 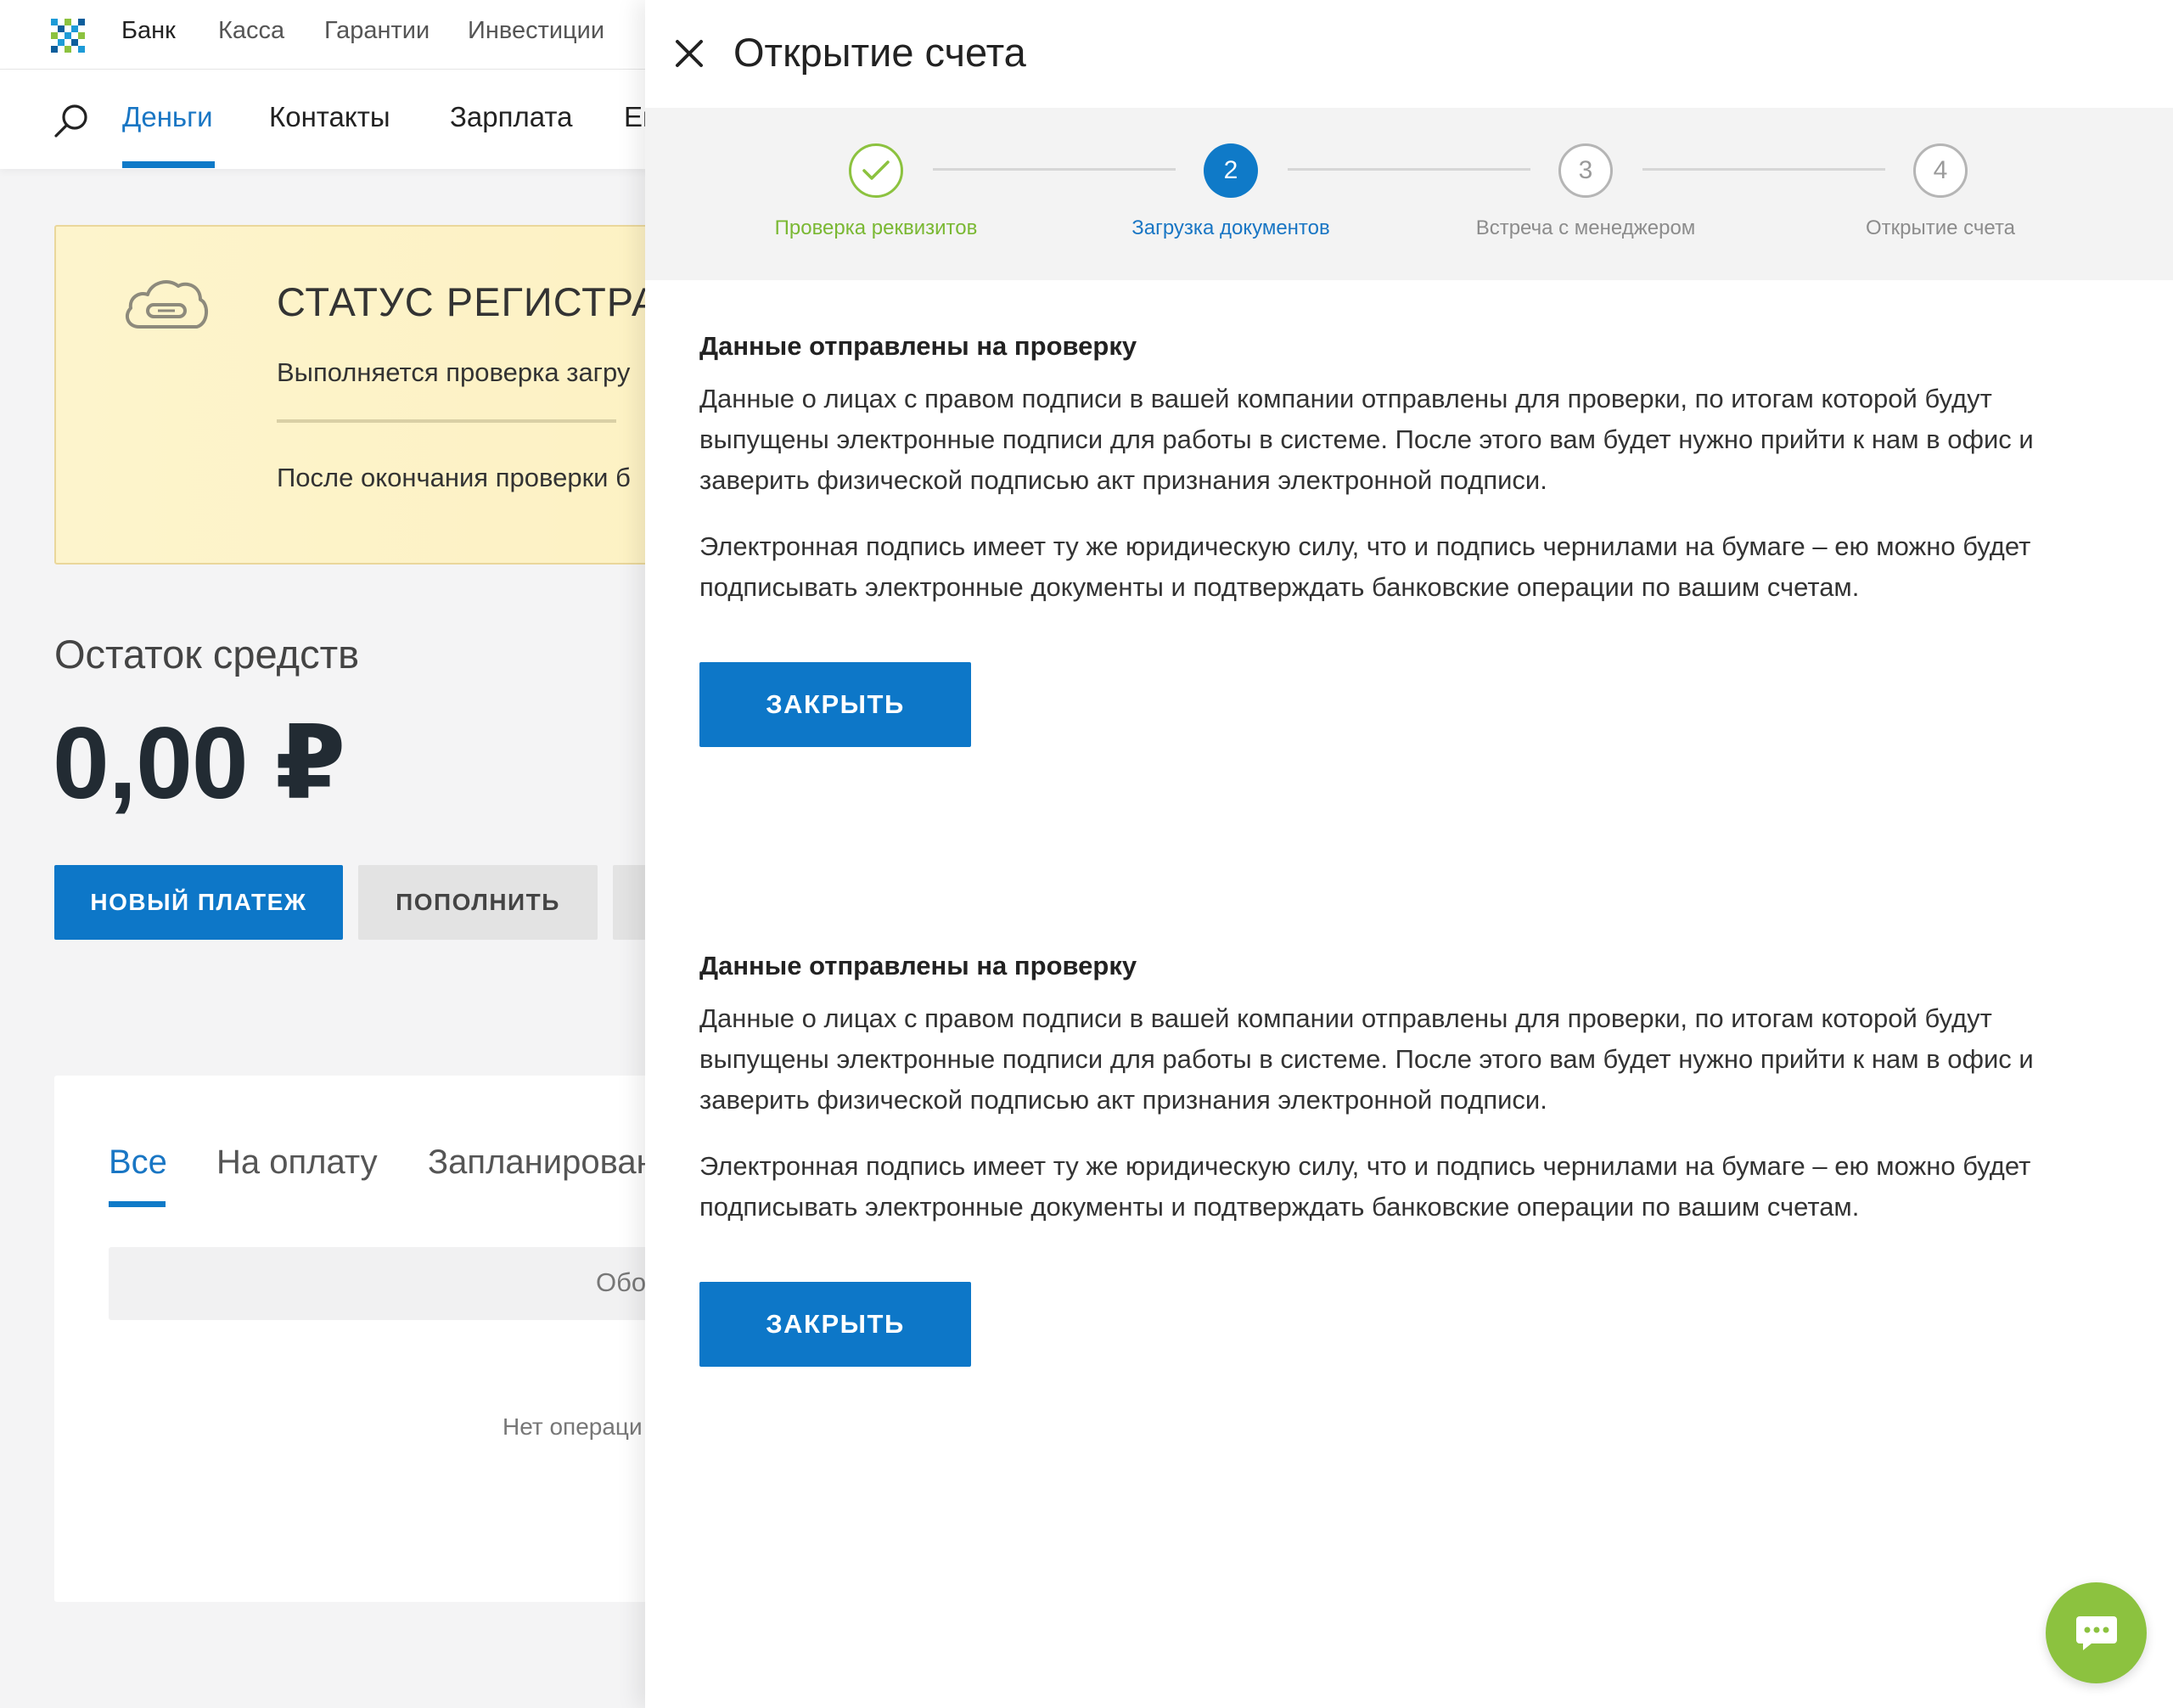 I want to click on operations-empty-text: Нет операци, so click(x=573, y=1426).